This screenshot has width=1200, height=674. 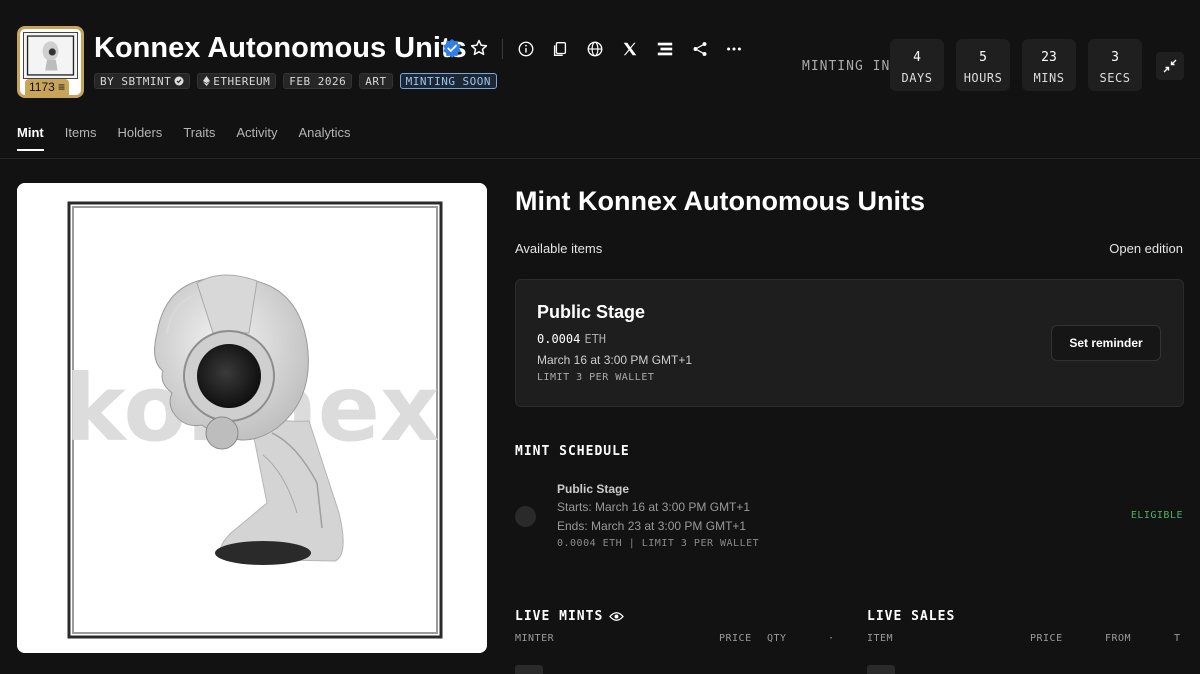 What do you see at coordinates (526, 49) in the screenshot?
I see `info-icon` at bounding box center [526, 49].